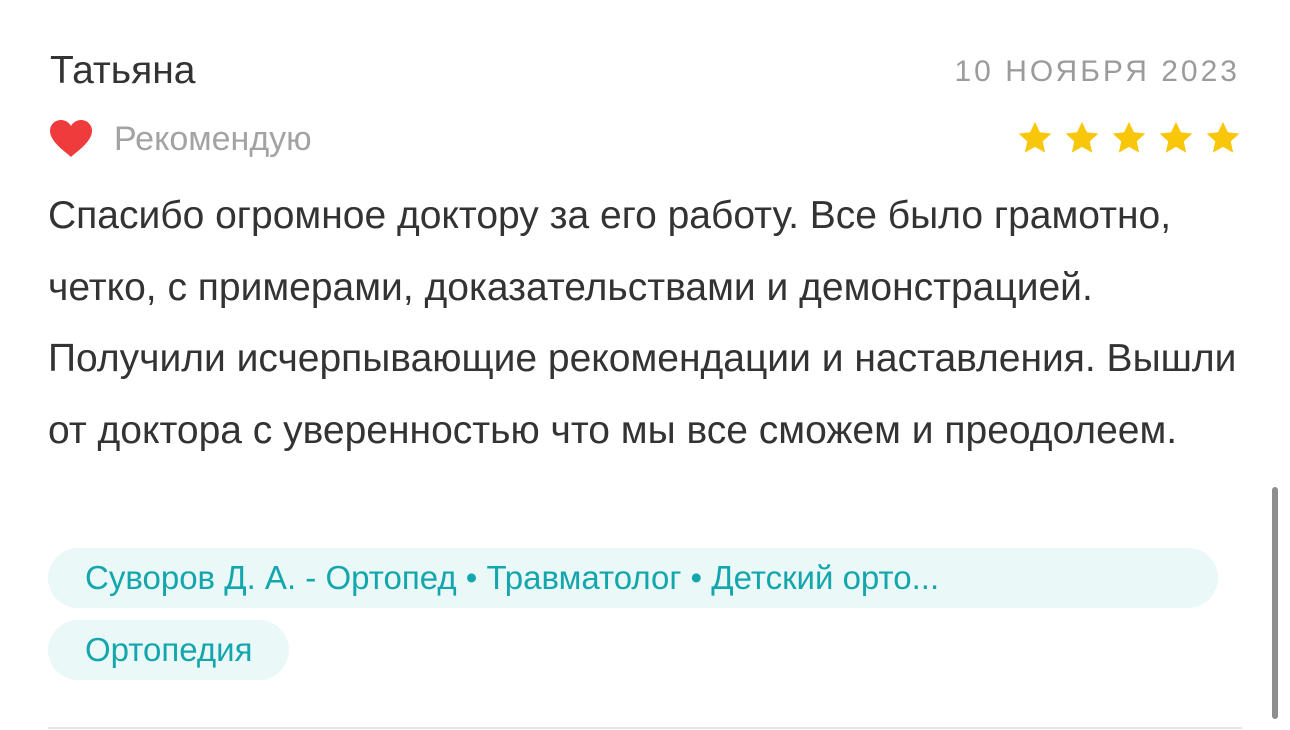 Image resolution: width=1290 pixels, height=730 pixels. I want to click on review-author: Татьяна, so click(123, 70).